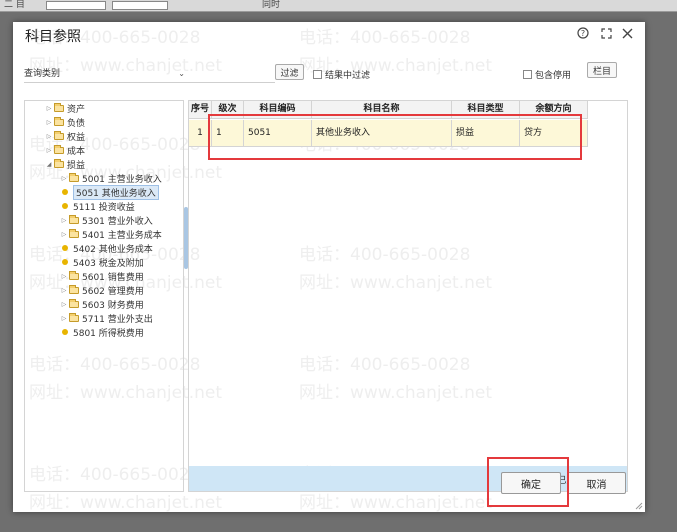 The width and height of the screenshot is (677, 532). Describe the element at coordinates (65, 108) in the screenshot. I see `tree-node-assets: ▷ 资产` at that location.